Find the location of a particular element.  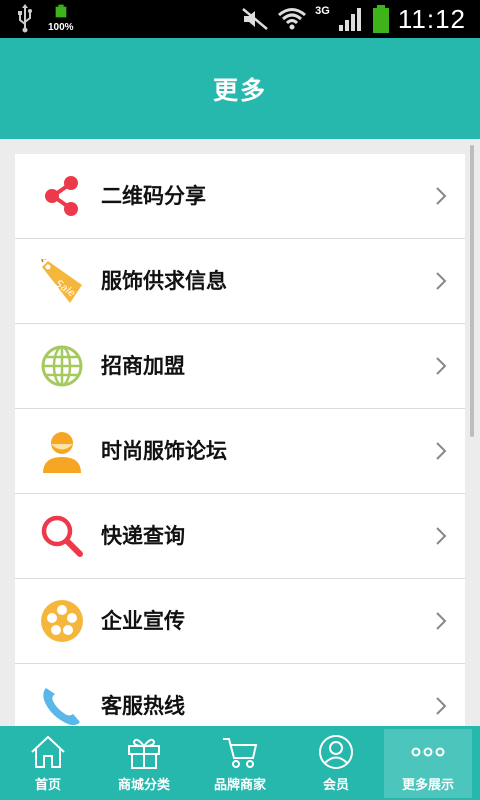

list-item-express-query: 快递查询 is located at coordinates (240, 536).